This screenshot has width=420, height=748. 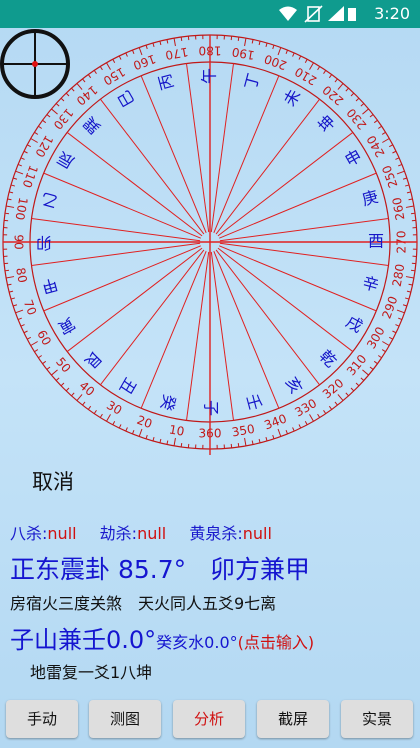 What do you see at coordinates (399, 275) in the screenshot?
I see `degree-label: 280` at bounding box center [399, 275].